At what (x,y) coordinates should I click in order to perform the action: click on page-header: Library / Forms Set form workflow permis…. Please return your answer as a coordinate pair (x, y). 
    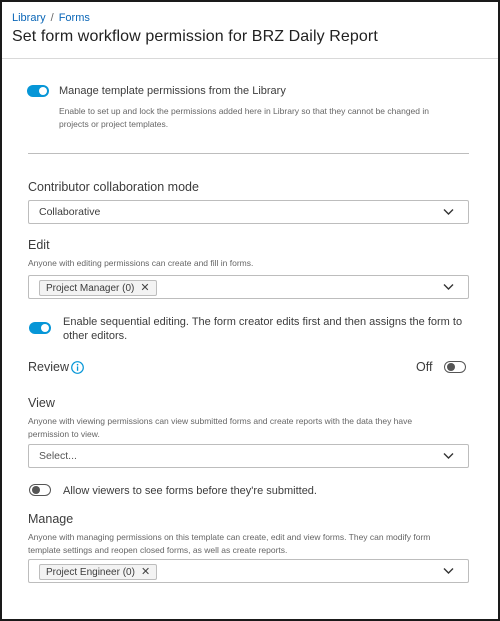
    Looking at the image, I should click on (250, 30).